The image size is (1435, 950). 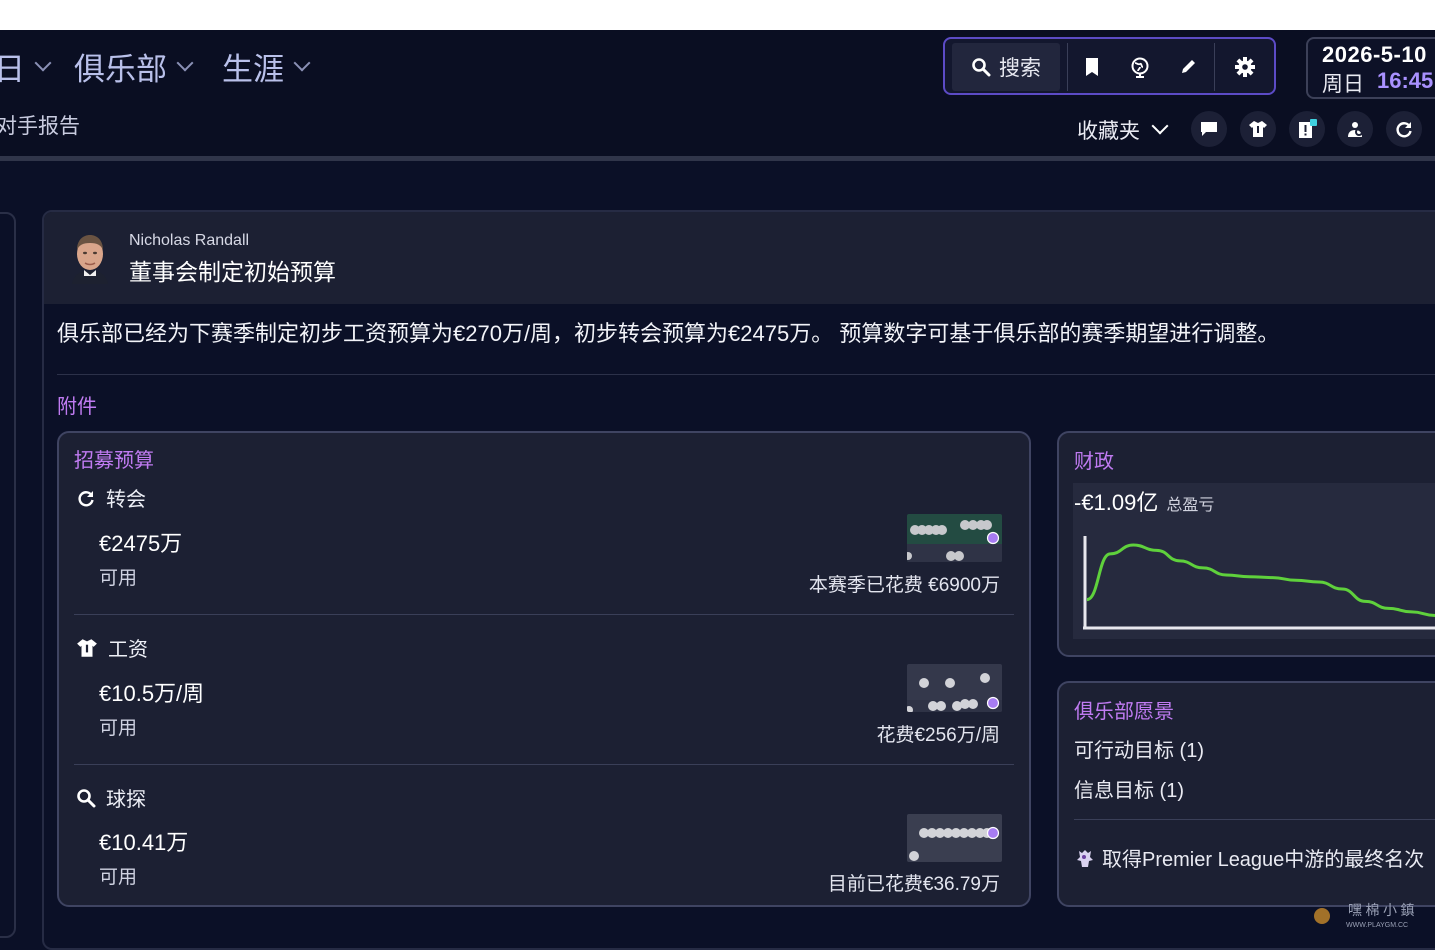 What do you see at coordinates (717, 158) in the screenshot?
I see `nav-divider` at bounding box center [717, 158].